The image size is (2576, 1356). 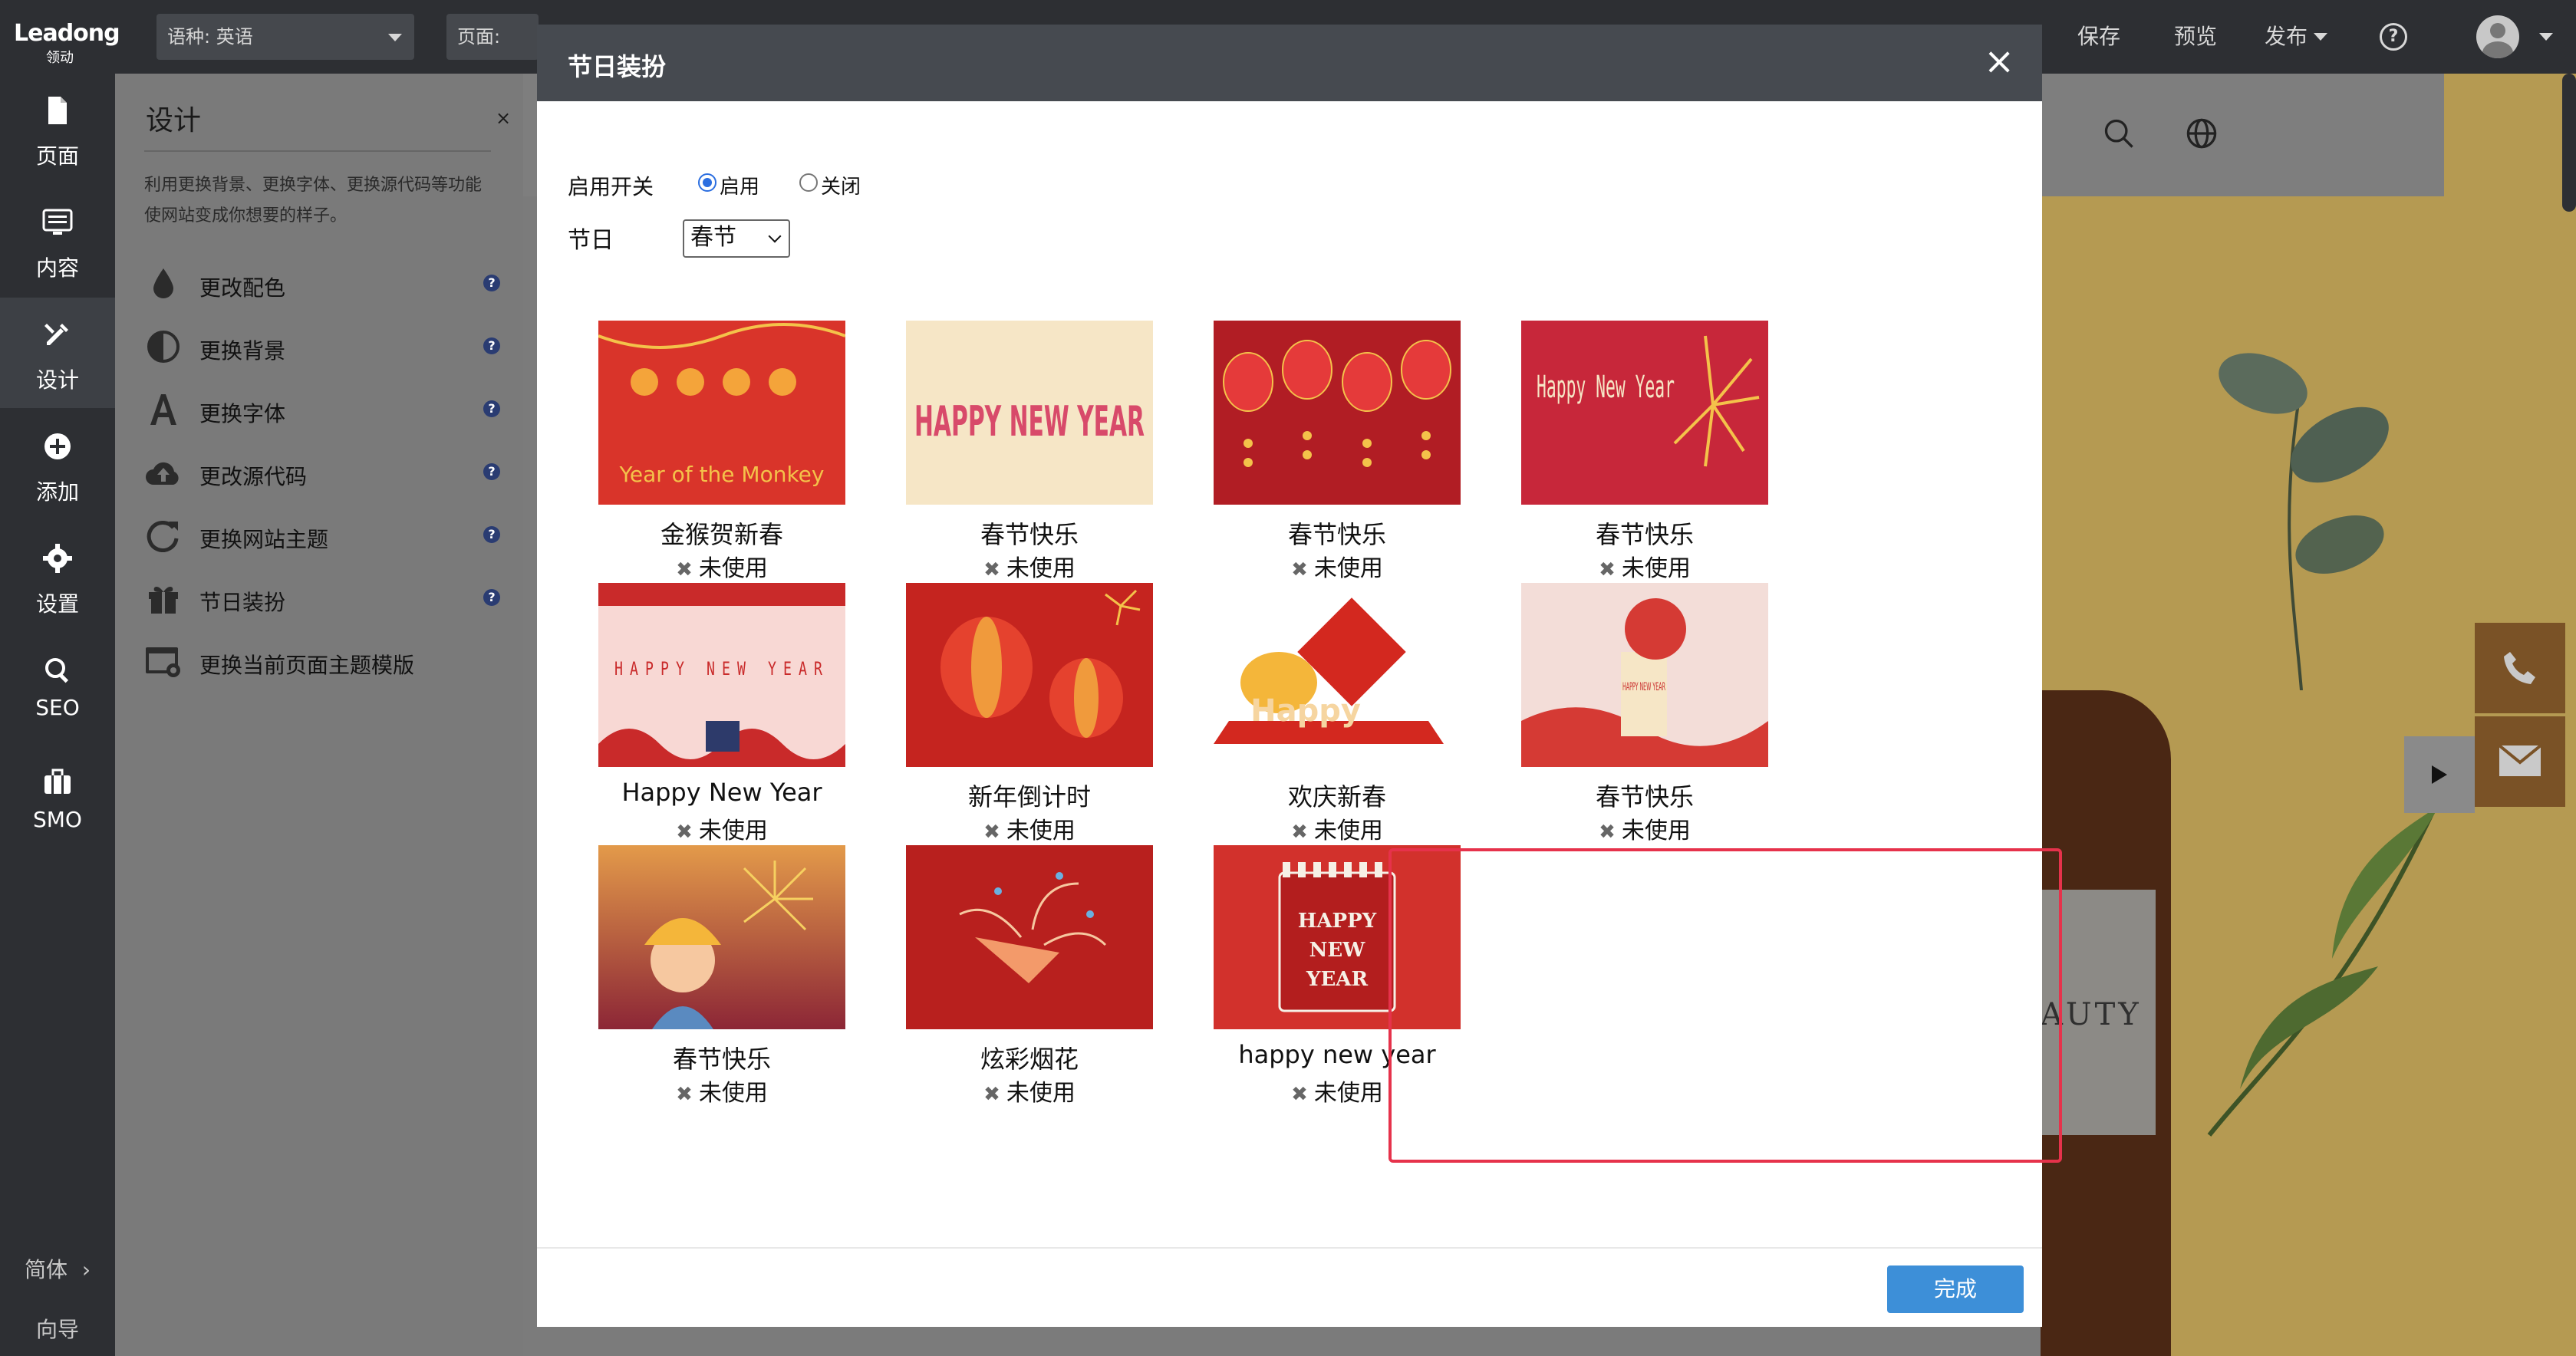 I want to click on save-button: 保存, so click(x=2098, y=37).